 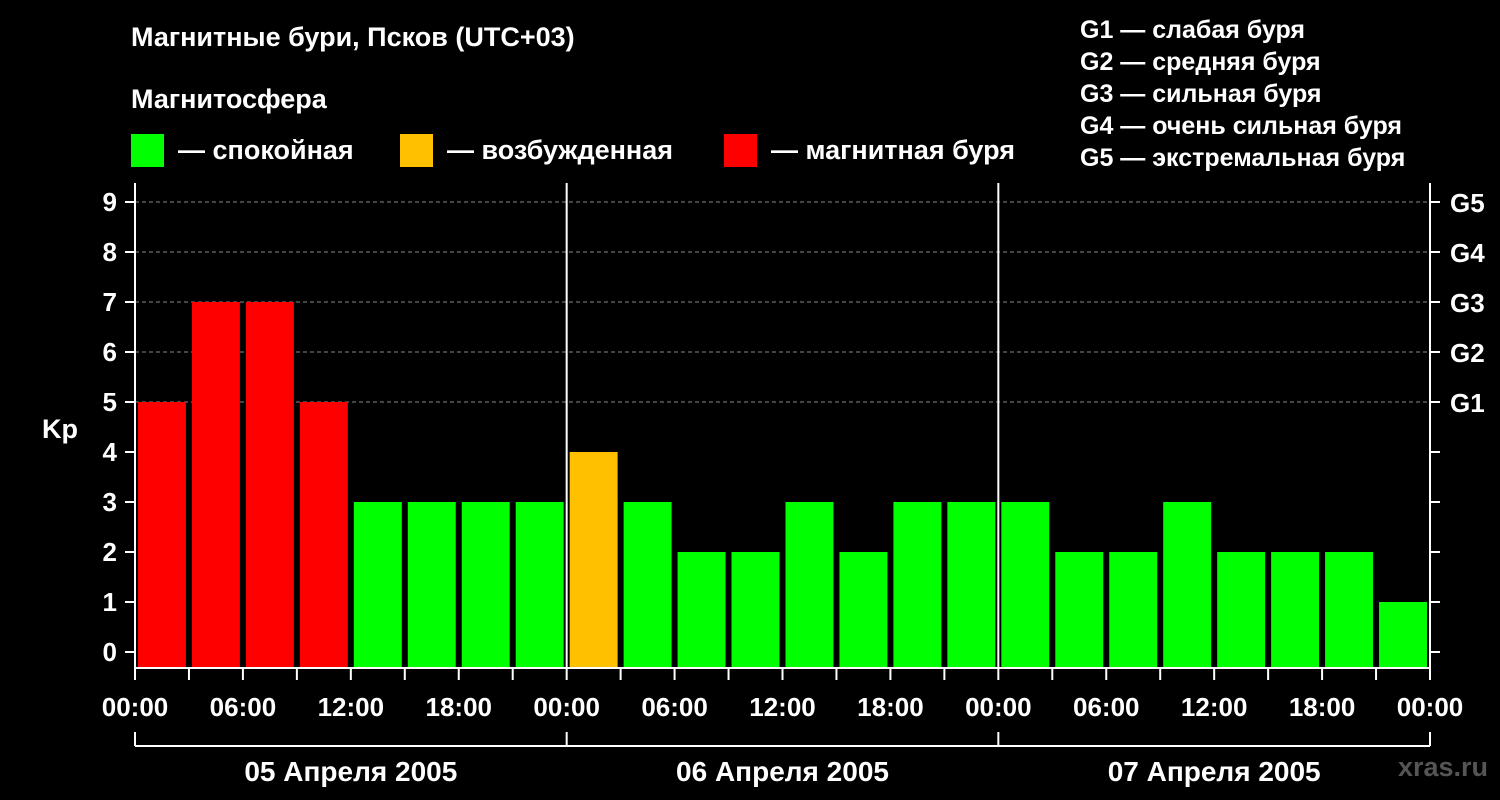 I want to click on y-tick-label-3: 3, so click(x=110, y=502).